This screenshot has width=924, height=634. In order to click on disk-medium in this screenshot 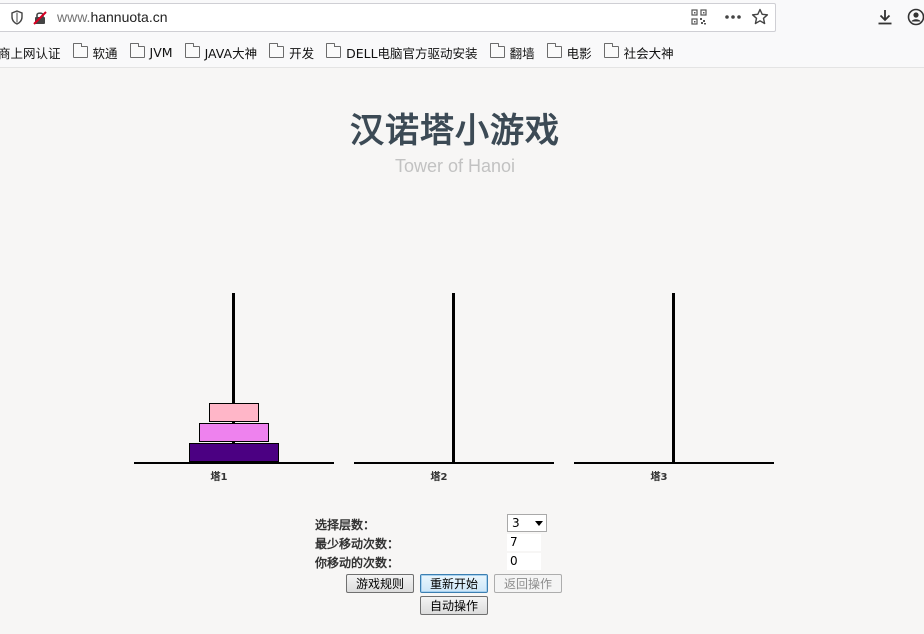, I will do `click(234, 432)`.